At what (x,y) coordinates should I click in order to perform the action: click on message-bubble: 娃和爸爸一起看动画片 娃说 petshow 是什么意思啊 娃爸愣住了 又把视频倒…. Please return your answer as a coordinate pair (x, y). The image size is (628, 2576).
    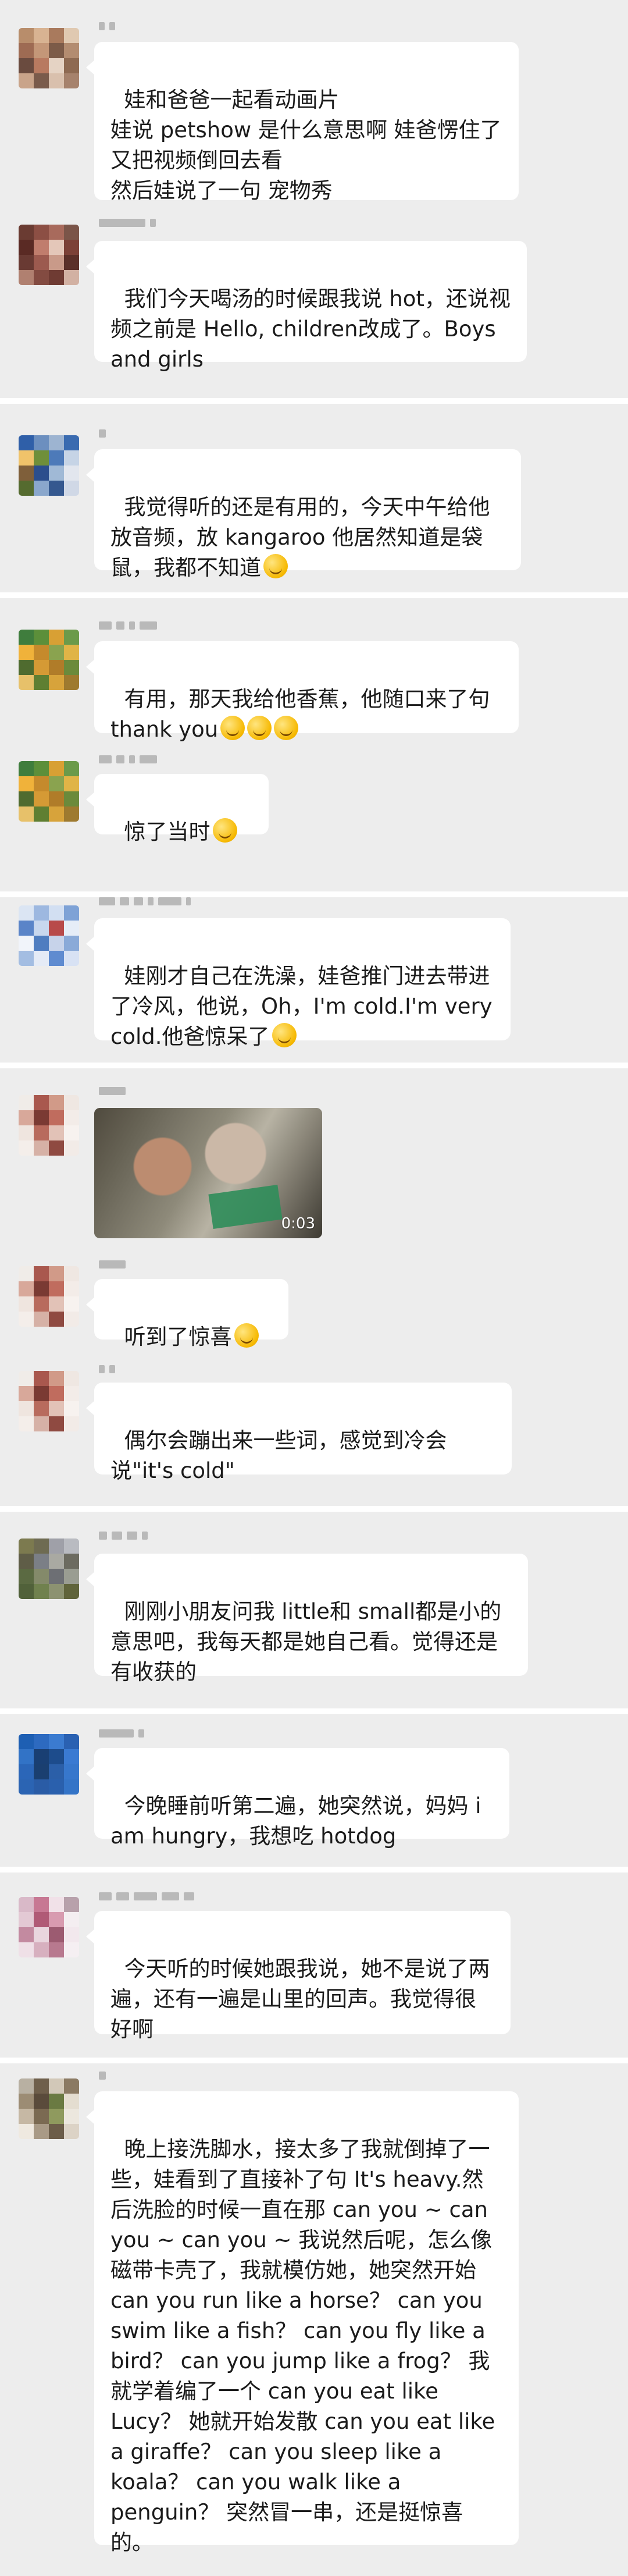
    Looking at the image, I should click on (302, 122).